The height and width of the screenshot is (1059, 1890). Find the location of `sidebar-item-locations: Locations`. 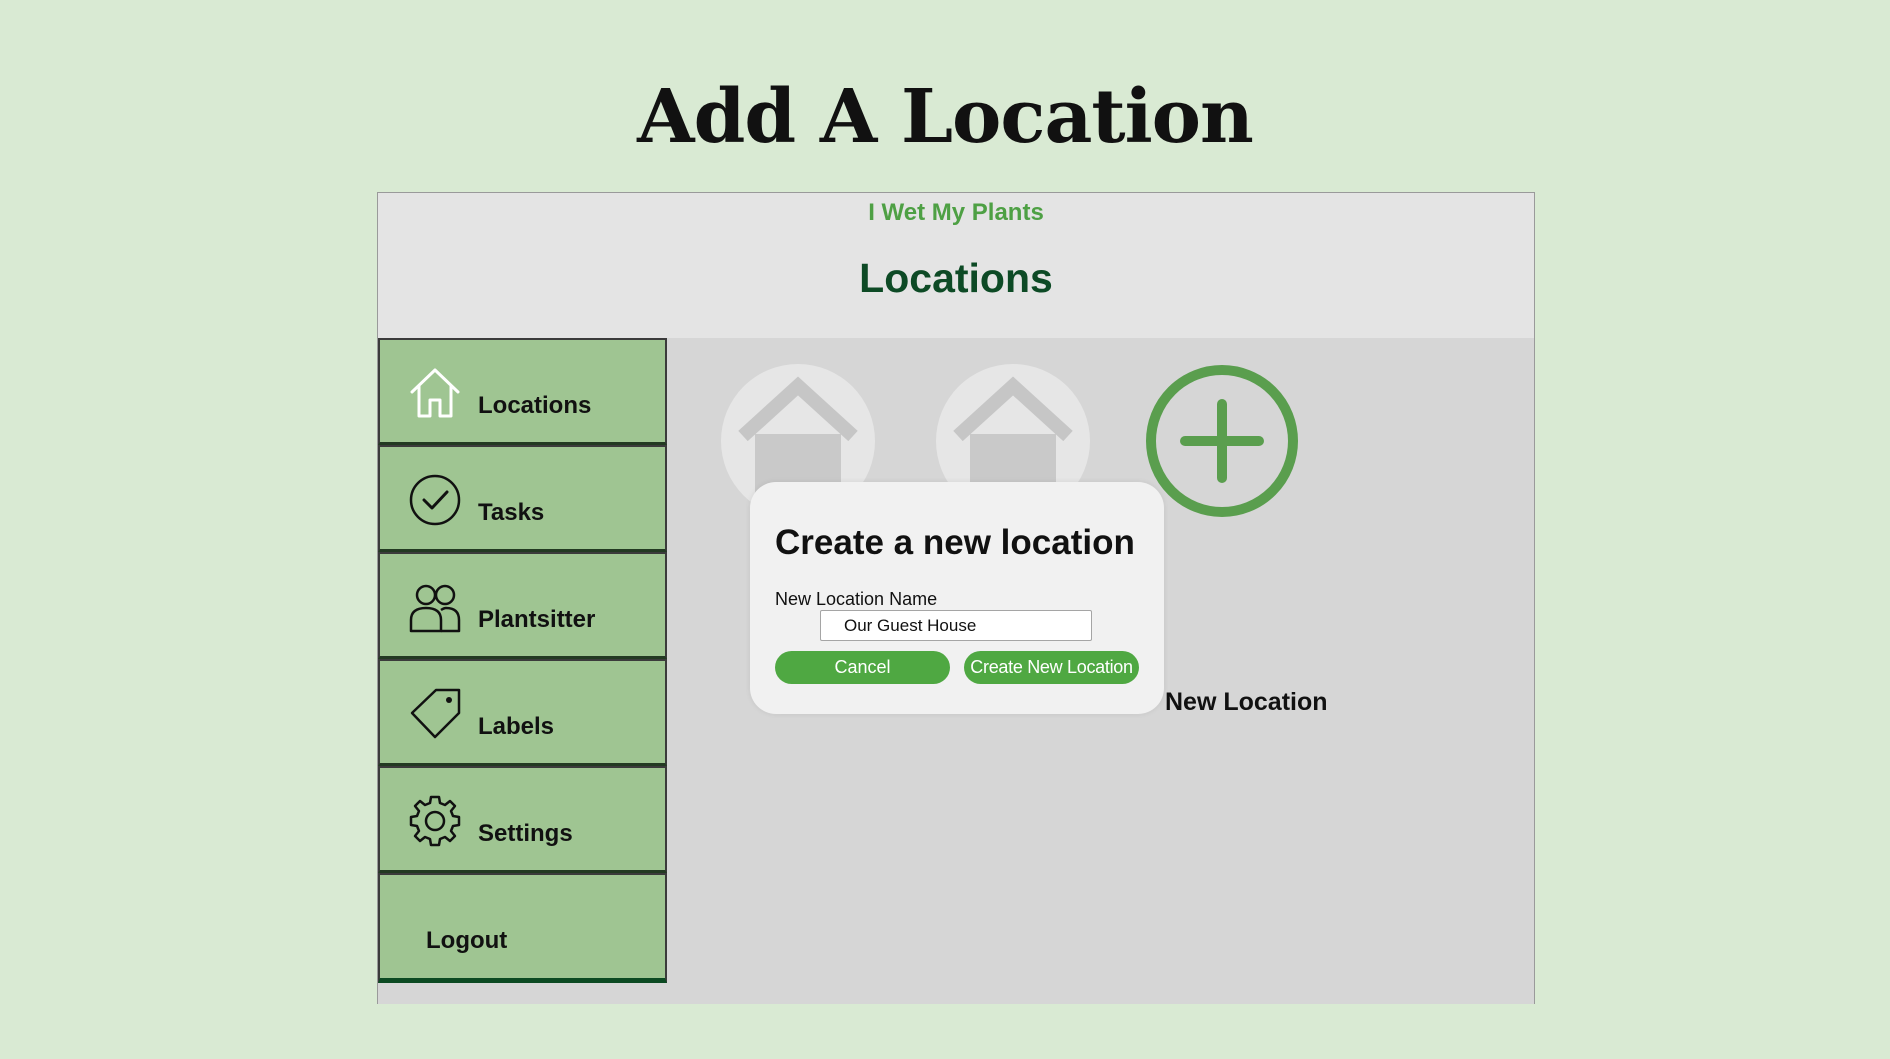

sidebar-item-locations: Locations is located at coordinates (522, 391).